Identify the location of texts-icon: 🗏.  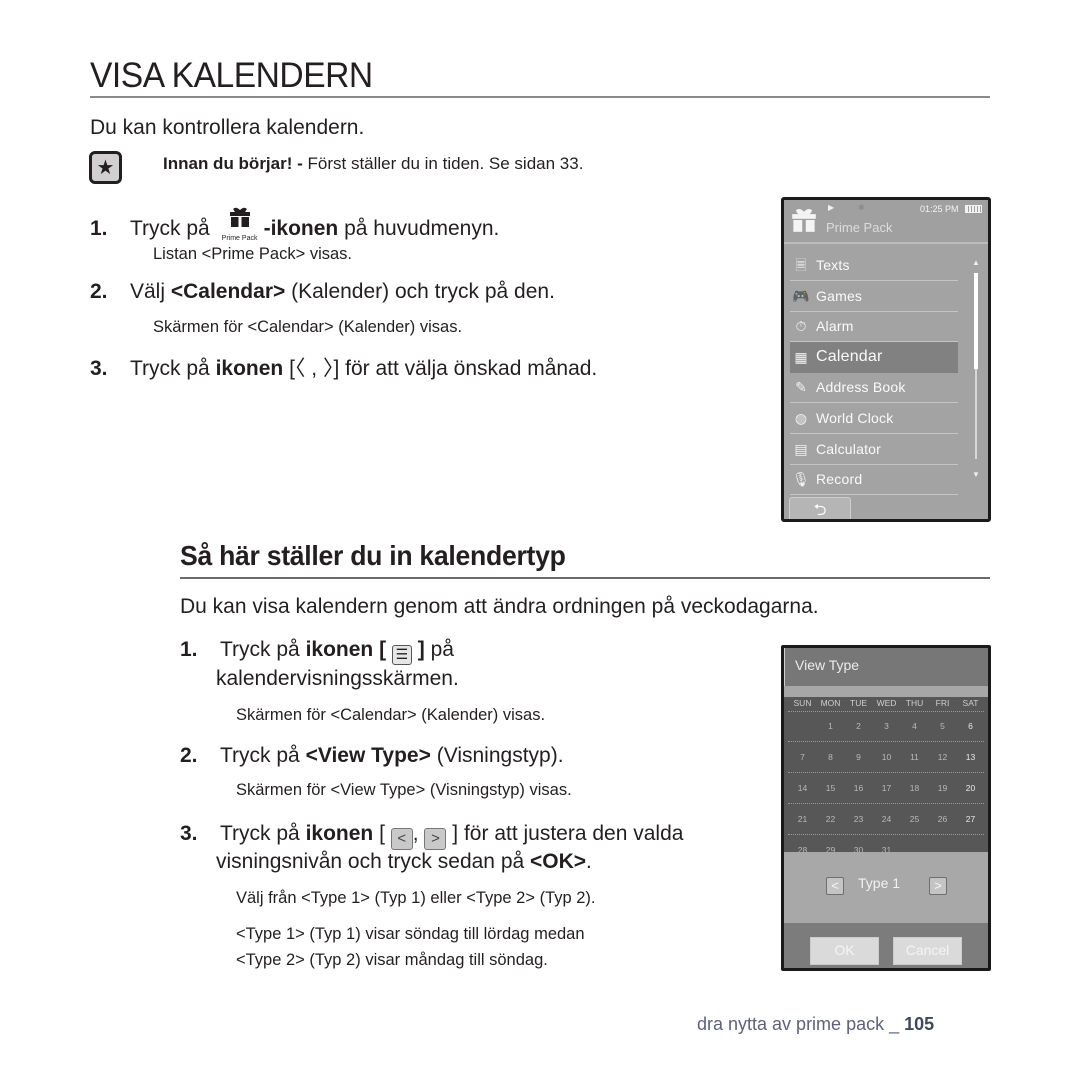
(801, 265).